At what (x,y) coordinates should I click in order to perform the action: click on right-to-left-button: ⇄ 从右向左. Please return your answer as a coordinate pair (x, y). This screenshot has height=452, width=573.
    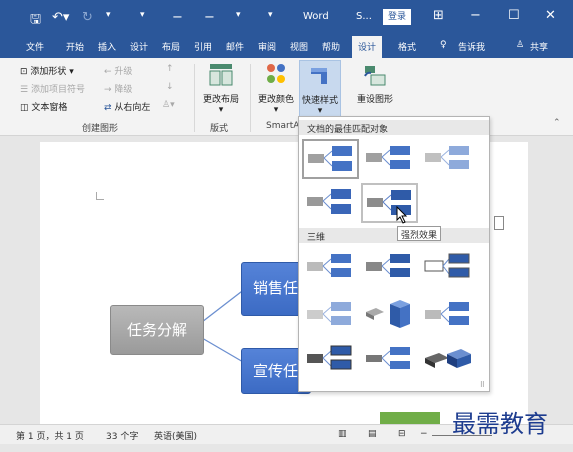
    Looking at the image, I should click on (127, 106).